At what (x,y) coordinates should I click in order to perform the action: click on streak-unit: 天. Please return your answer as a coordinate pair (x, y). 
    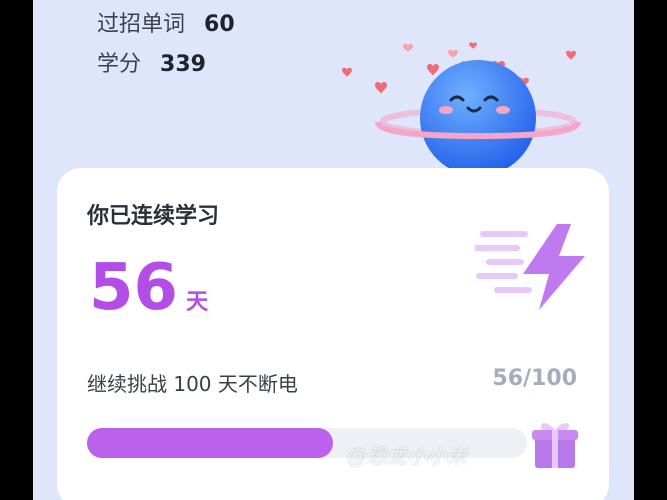
    Looking at the image, I should click on (197, 302).